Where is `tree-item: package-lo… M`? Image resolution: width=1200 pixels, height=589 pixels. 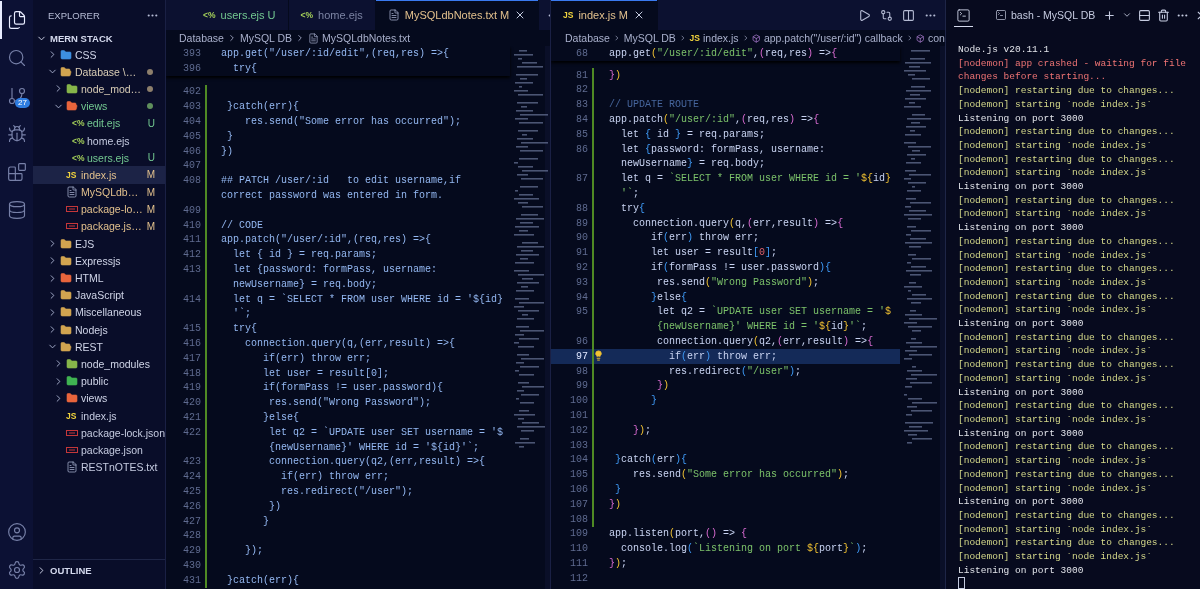 tree-item: package-lo… M is located at coordinates (99, 209).